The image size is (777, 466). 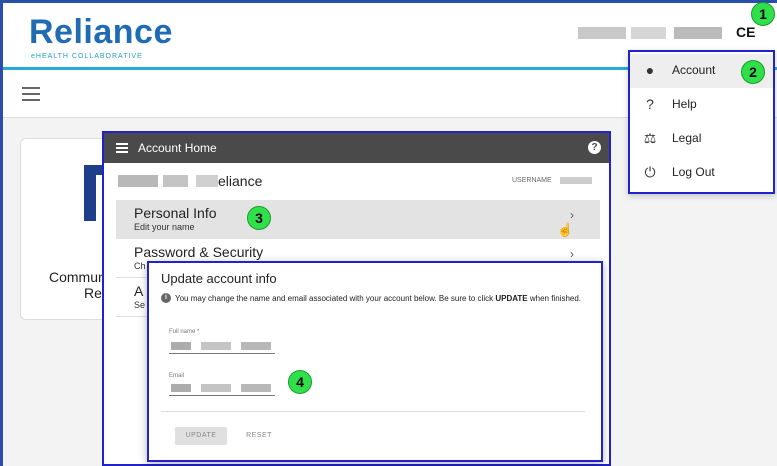 I want to click on email-label: Email, so click(x=177, y=376).